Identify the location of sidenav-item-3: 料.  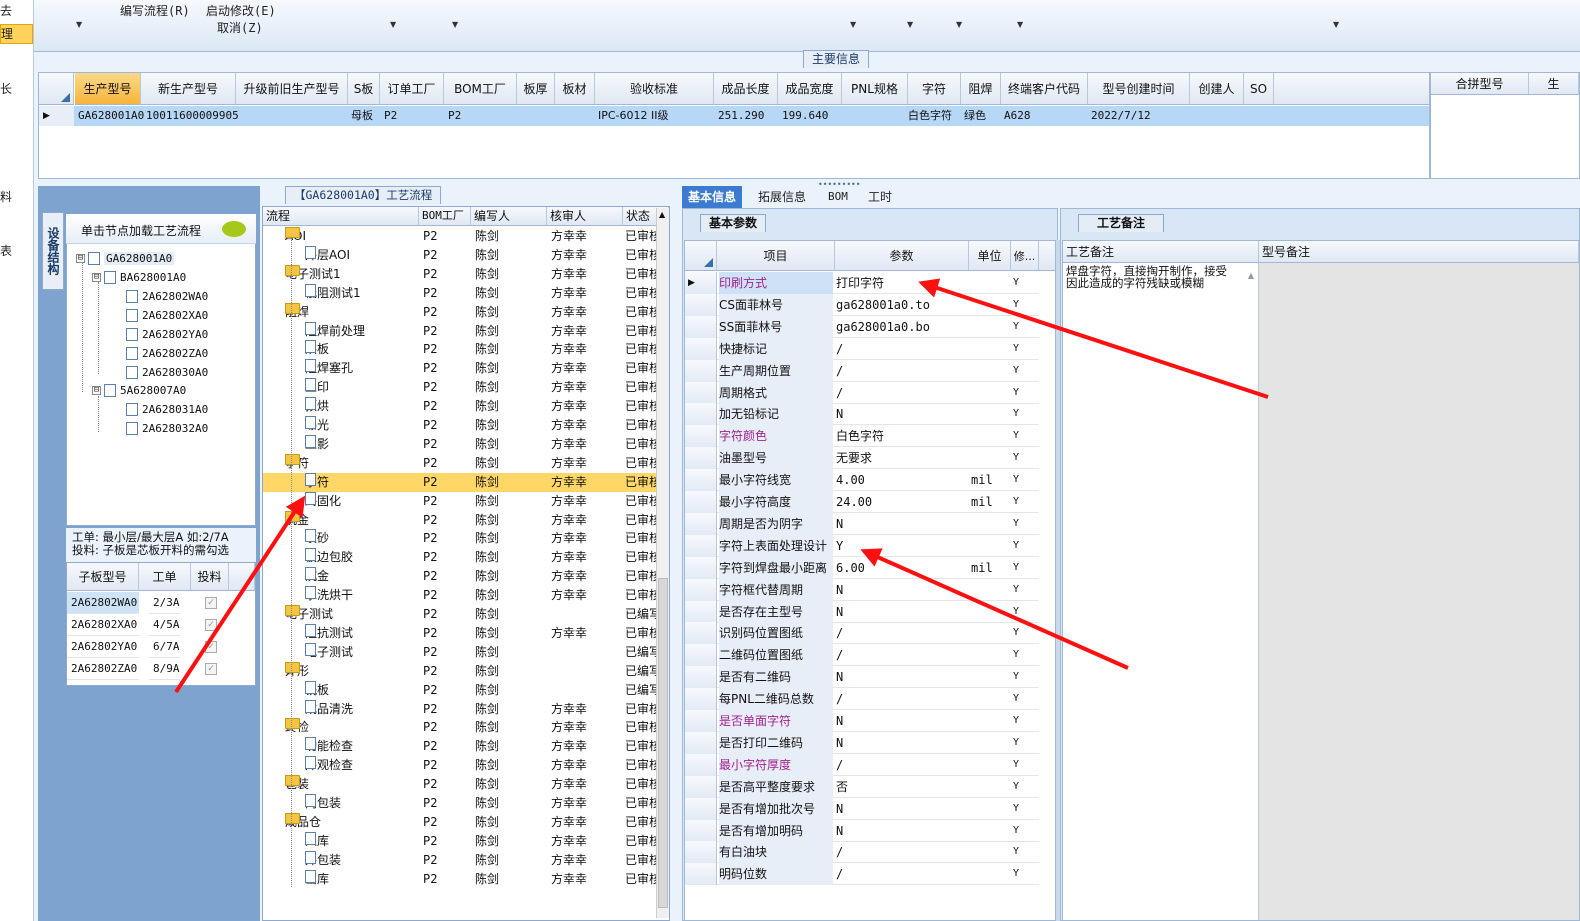
(6, 196).